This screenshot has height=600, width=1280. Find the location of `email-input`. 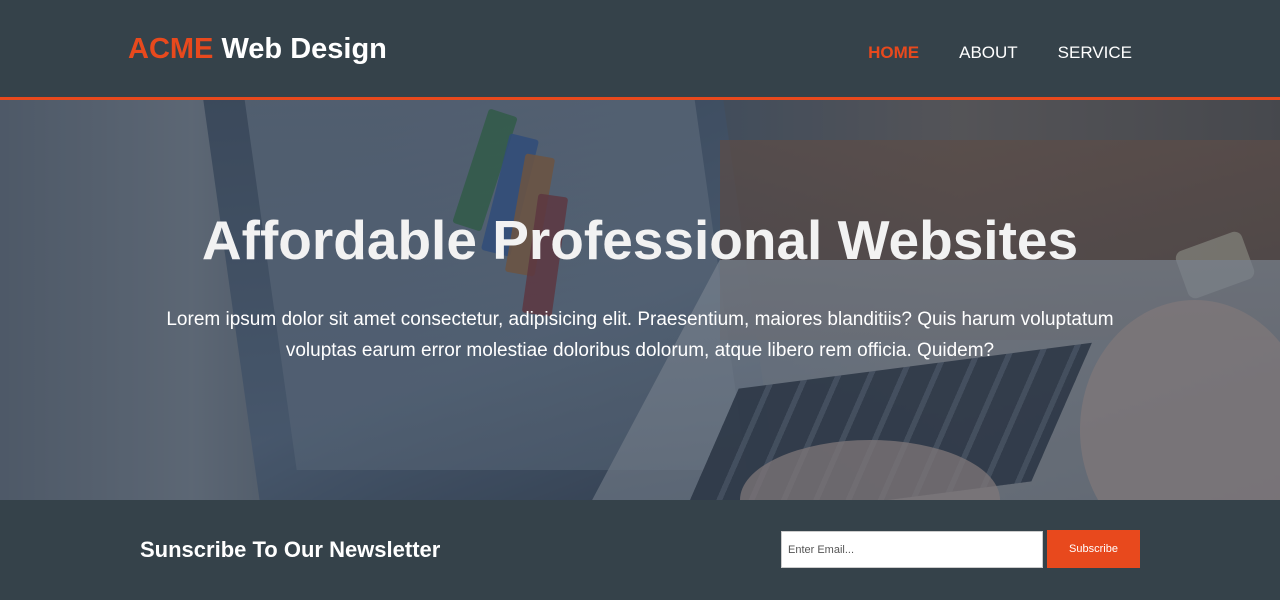

email-input is located at coordinates (912, 549).